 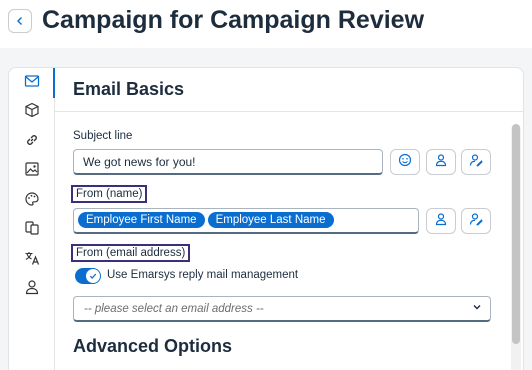 I want to click on from-name-personalize-button, so click(x=441, y=221).